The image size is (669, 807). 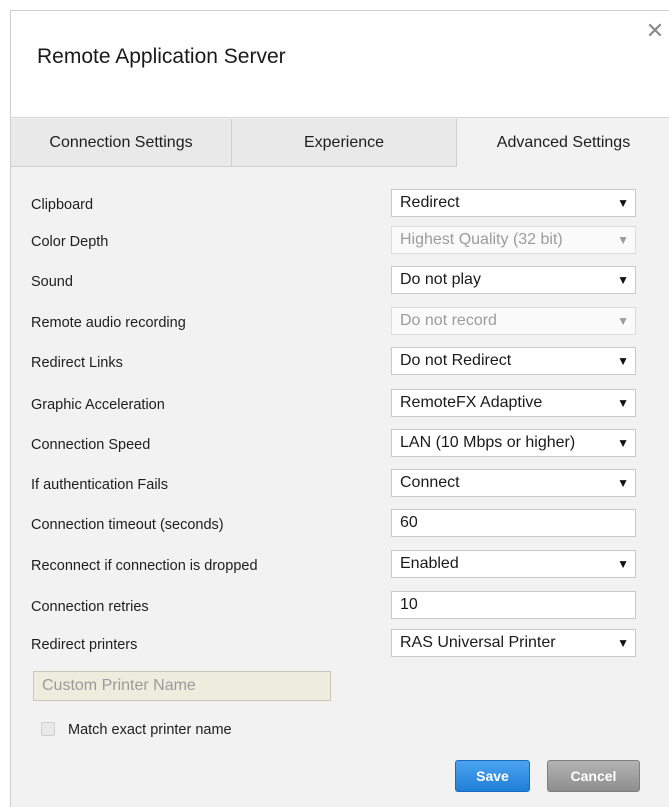 I want to click on redirect-printers-select: RAS Universal Printer ▼, so click(x=513, y=643).